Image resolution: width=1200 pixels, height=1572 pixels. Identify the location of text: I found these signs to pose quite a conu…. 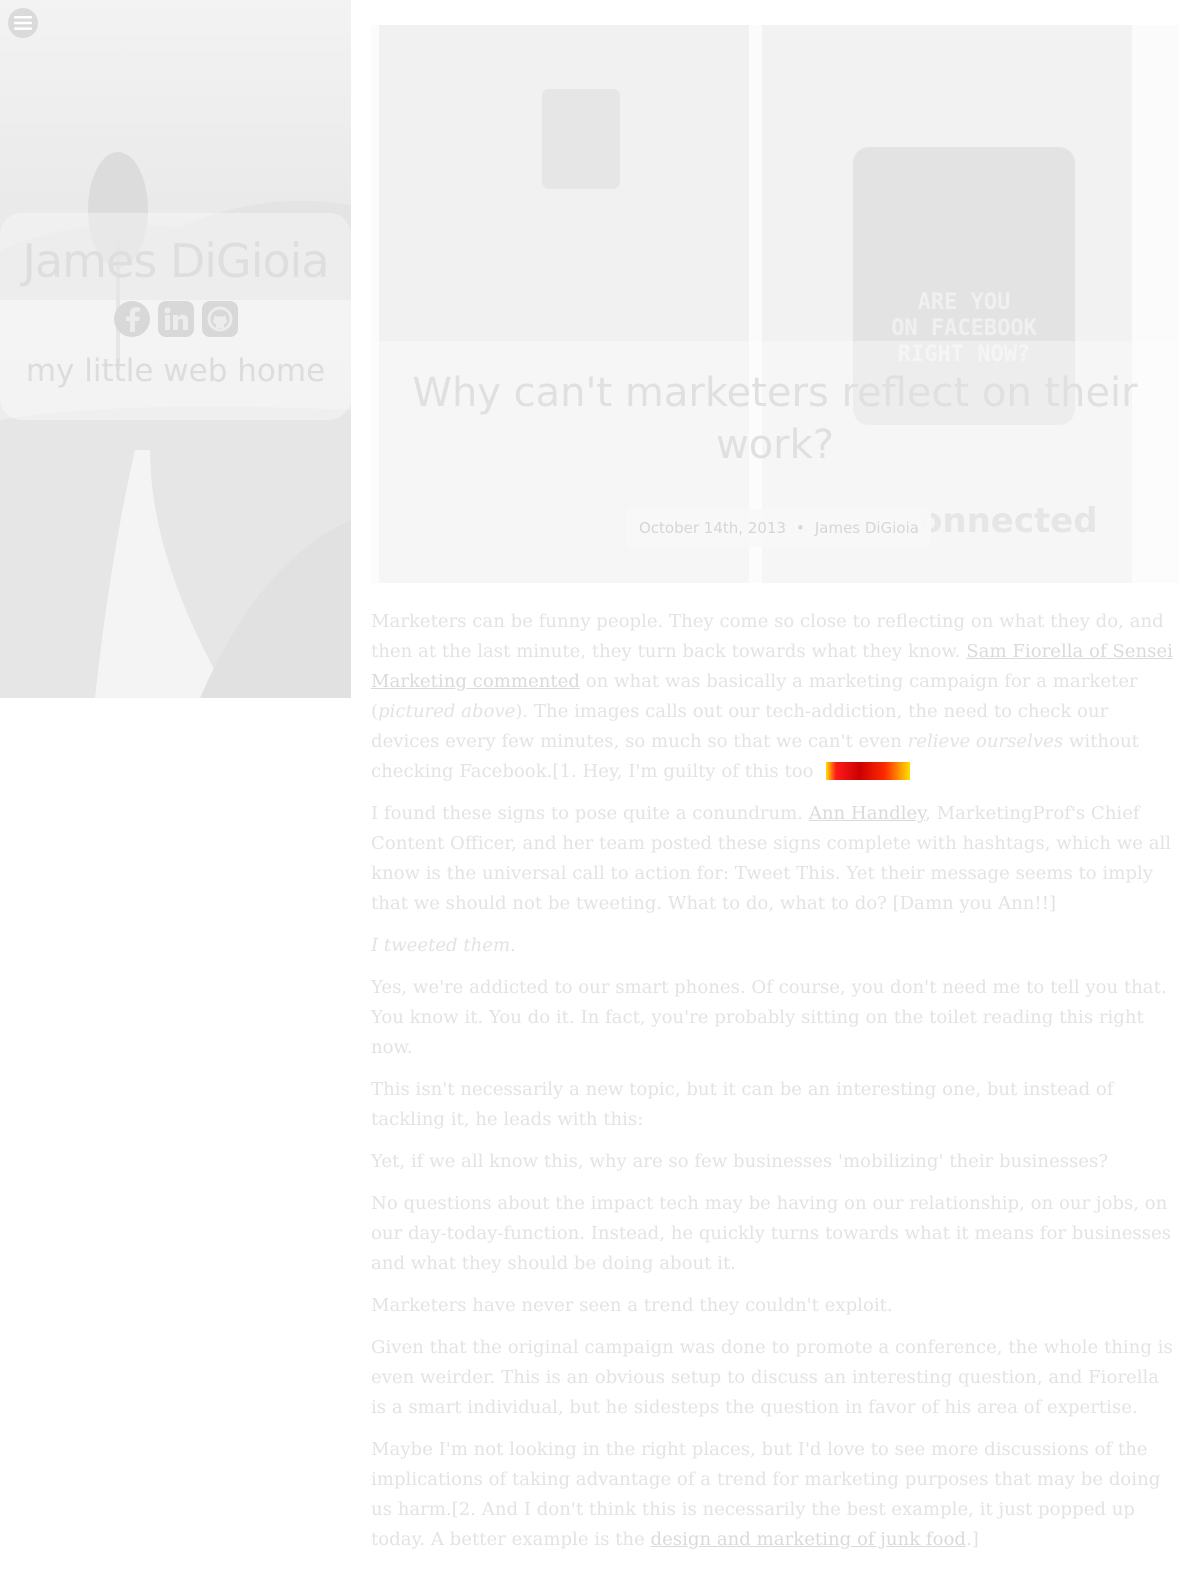
(590, 813).